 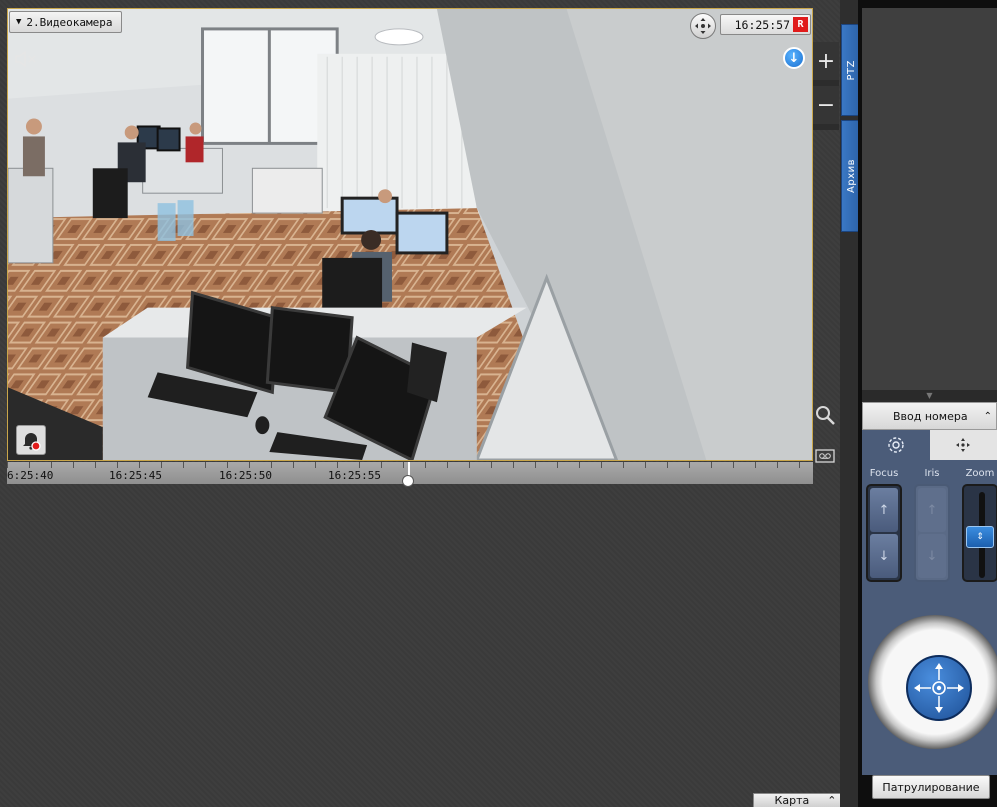 I want to click on camera-time-badge: 16:25:57 R, so click(x=765, y=24).